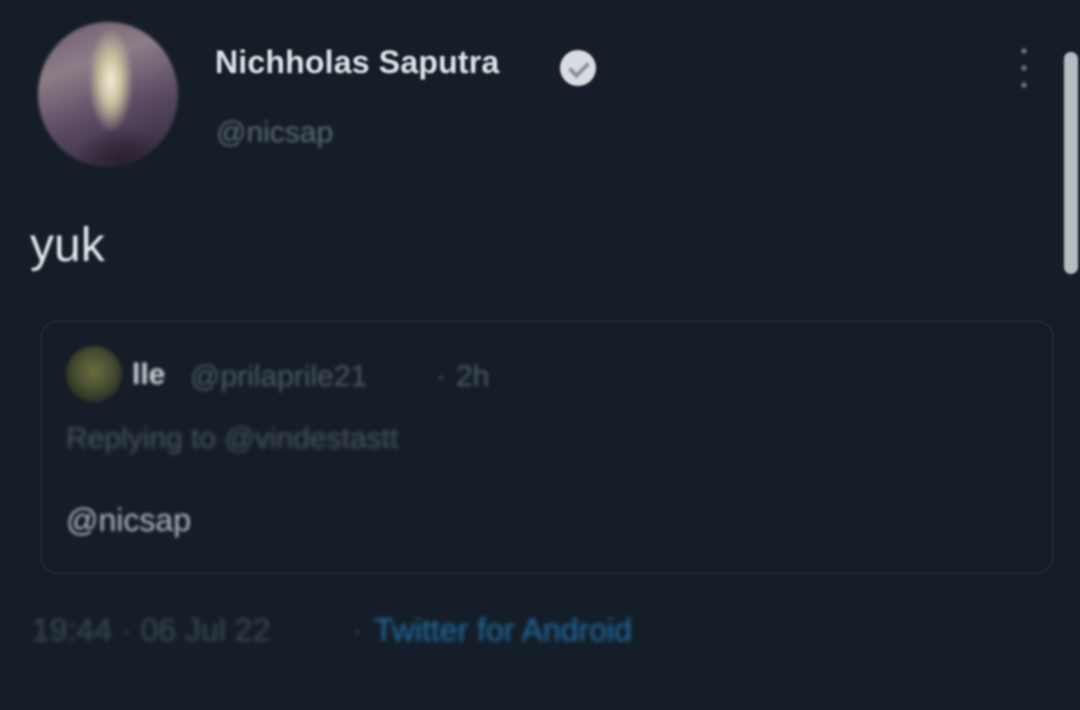  Describe the element at coordinates (108, 94) in the screenshot. I see `author-avatar` at that location.